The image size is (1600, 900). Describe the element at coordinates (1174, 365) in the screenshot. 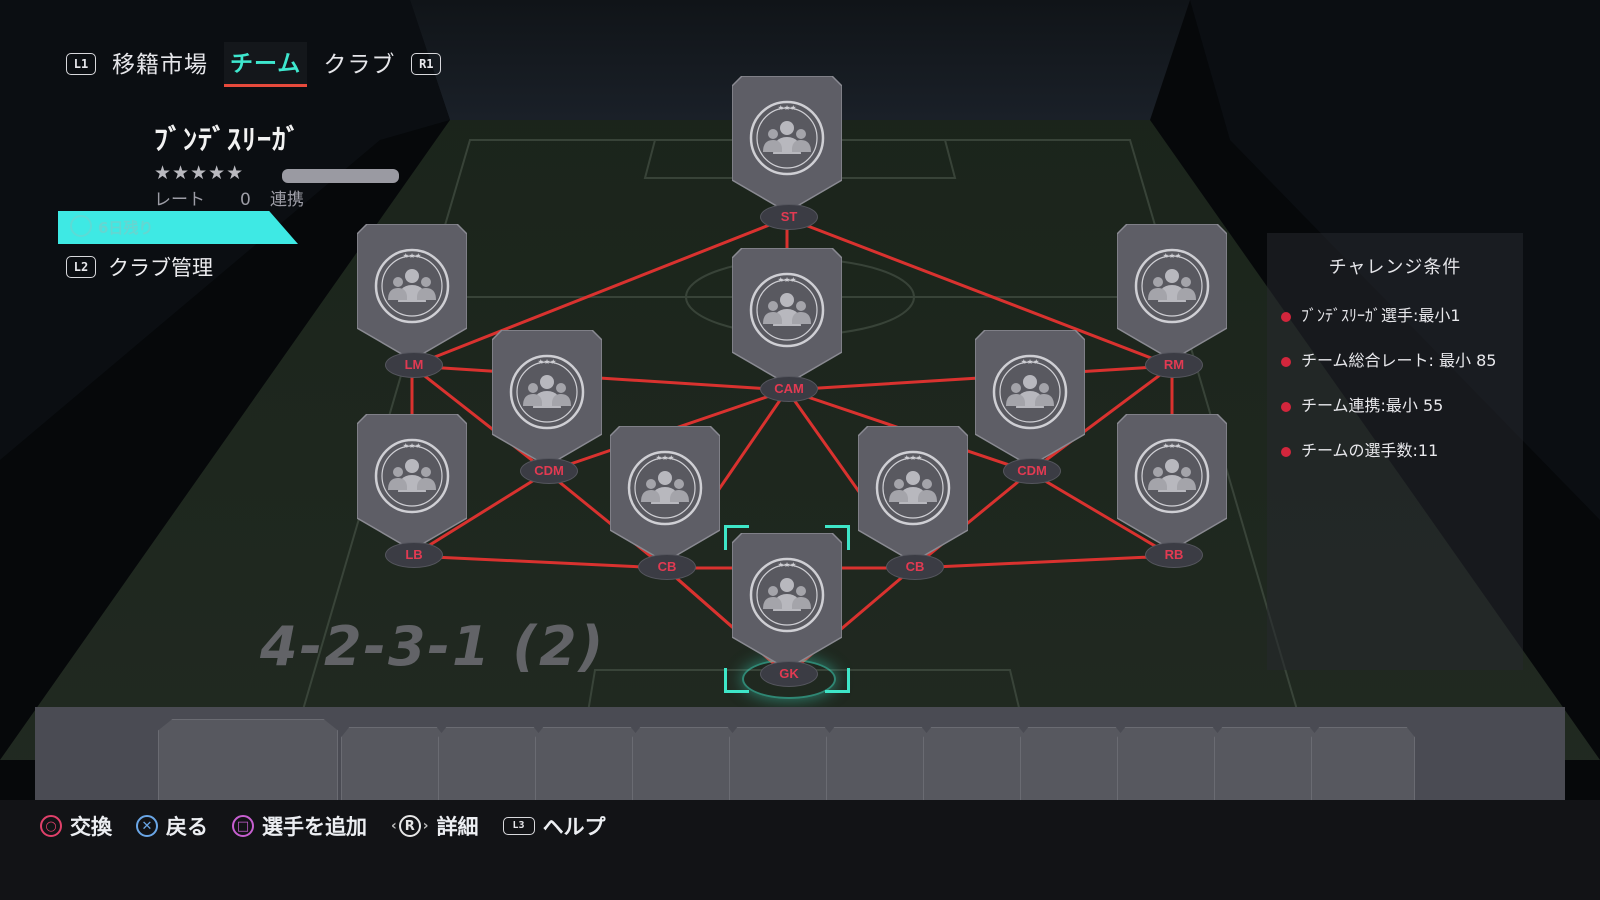

I see `position-label: RM` at that location.